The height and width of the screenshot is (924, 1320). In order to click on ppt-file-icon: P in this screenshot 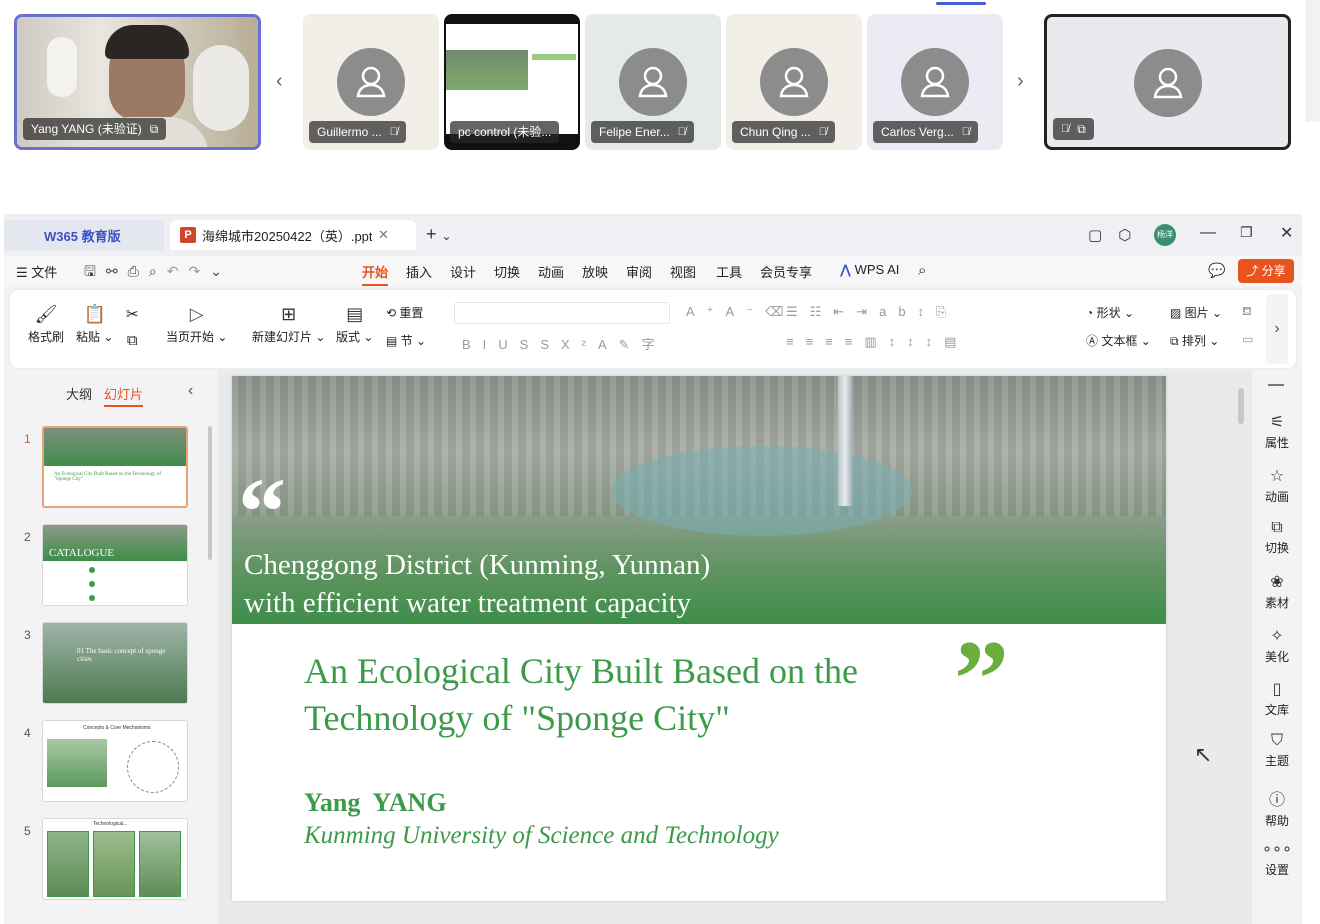, I will do `click(188, 235)`.